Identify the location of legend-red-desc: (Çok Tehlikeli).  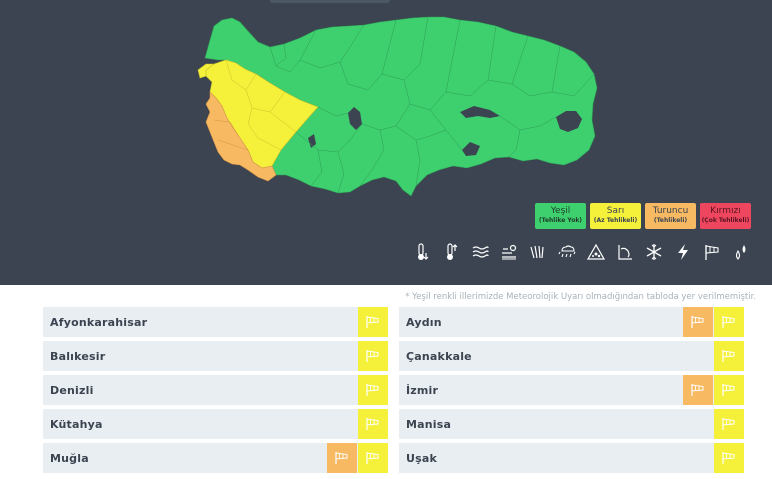
(725, 220).